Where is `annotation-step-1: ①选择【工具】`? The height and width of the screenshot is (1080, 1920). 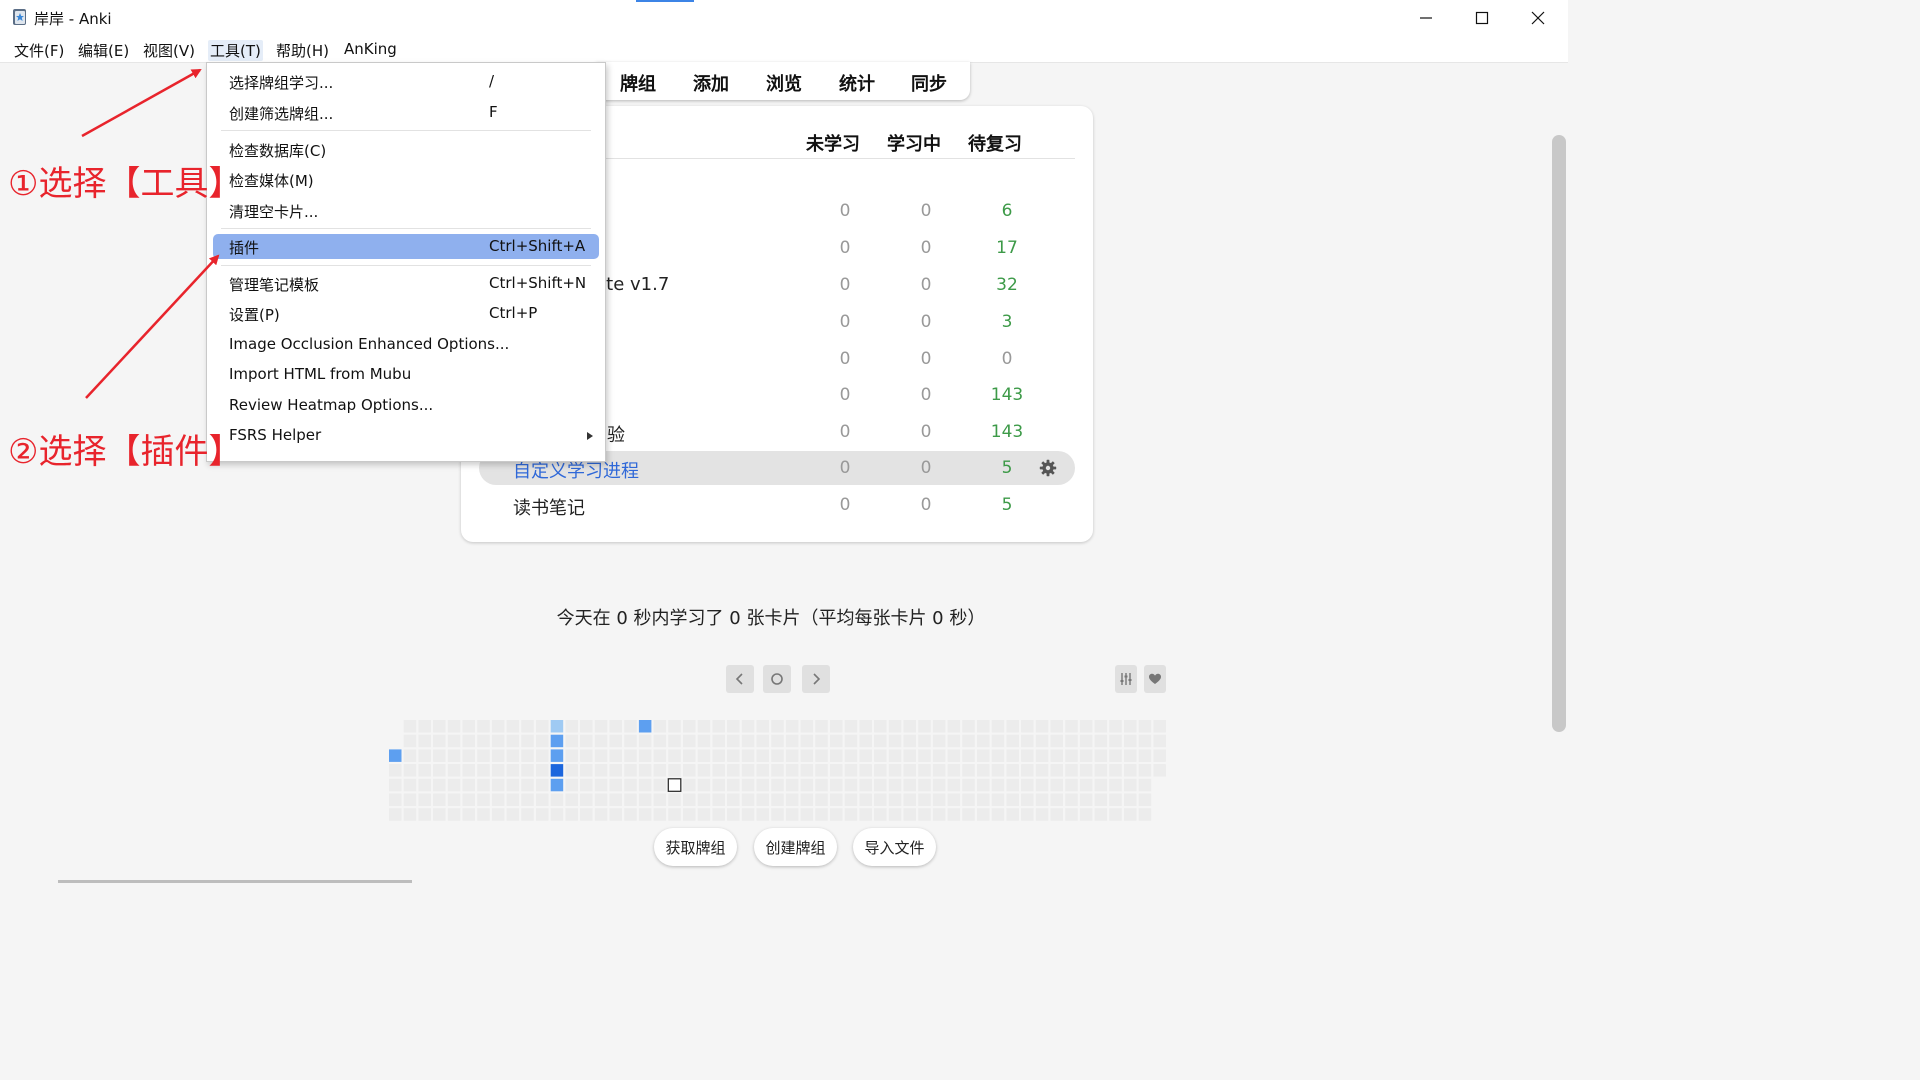 annotation-step-1: ①选择【工具】 is located at coordinates (125, 184).